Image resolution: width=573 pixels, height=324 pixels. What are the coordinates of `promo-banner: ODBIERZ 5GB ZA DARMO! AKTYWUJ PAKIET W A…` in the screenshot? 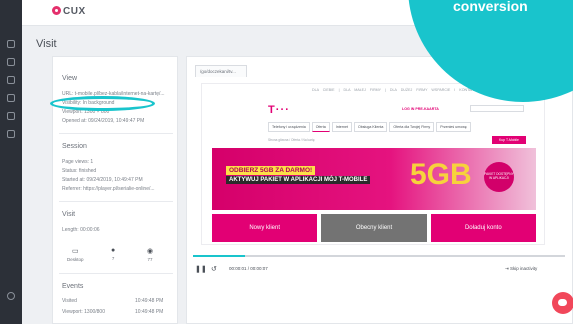 It's located at (374, 179).